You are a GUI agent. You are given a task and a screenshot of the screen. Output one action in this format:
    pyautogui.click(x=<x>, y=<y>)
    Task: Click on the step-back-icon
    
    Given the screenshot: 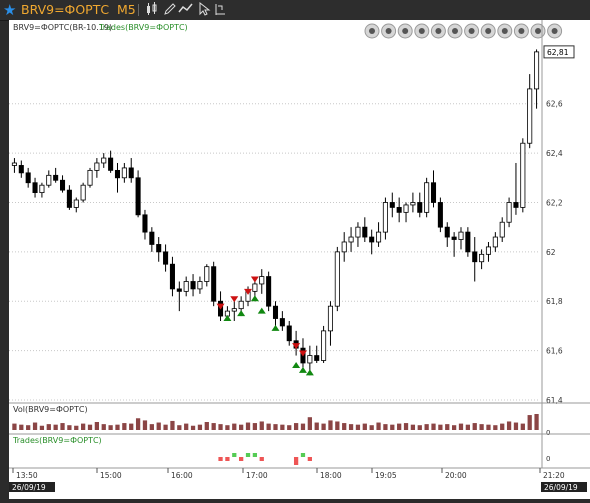 What is the action you would take?
    pyautogui.click(x=405, y=31)
    